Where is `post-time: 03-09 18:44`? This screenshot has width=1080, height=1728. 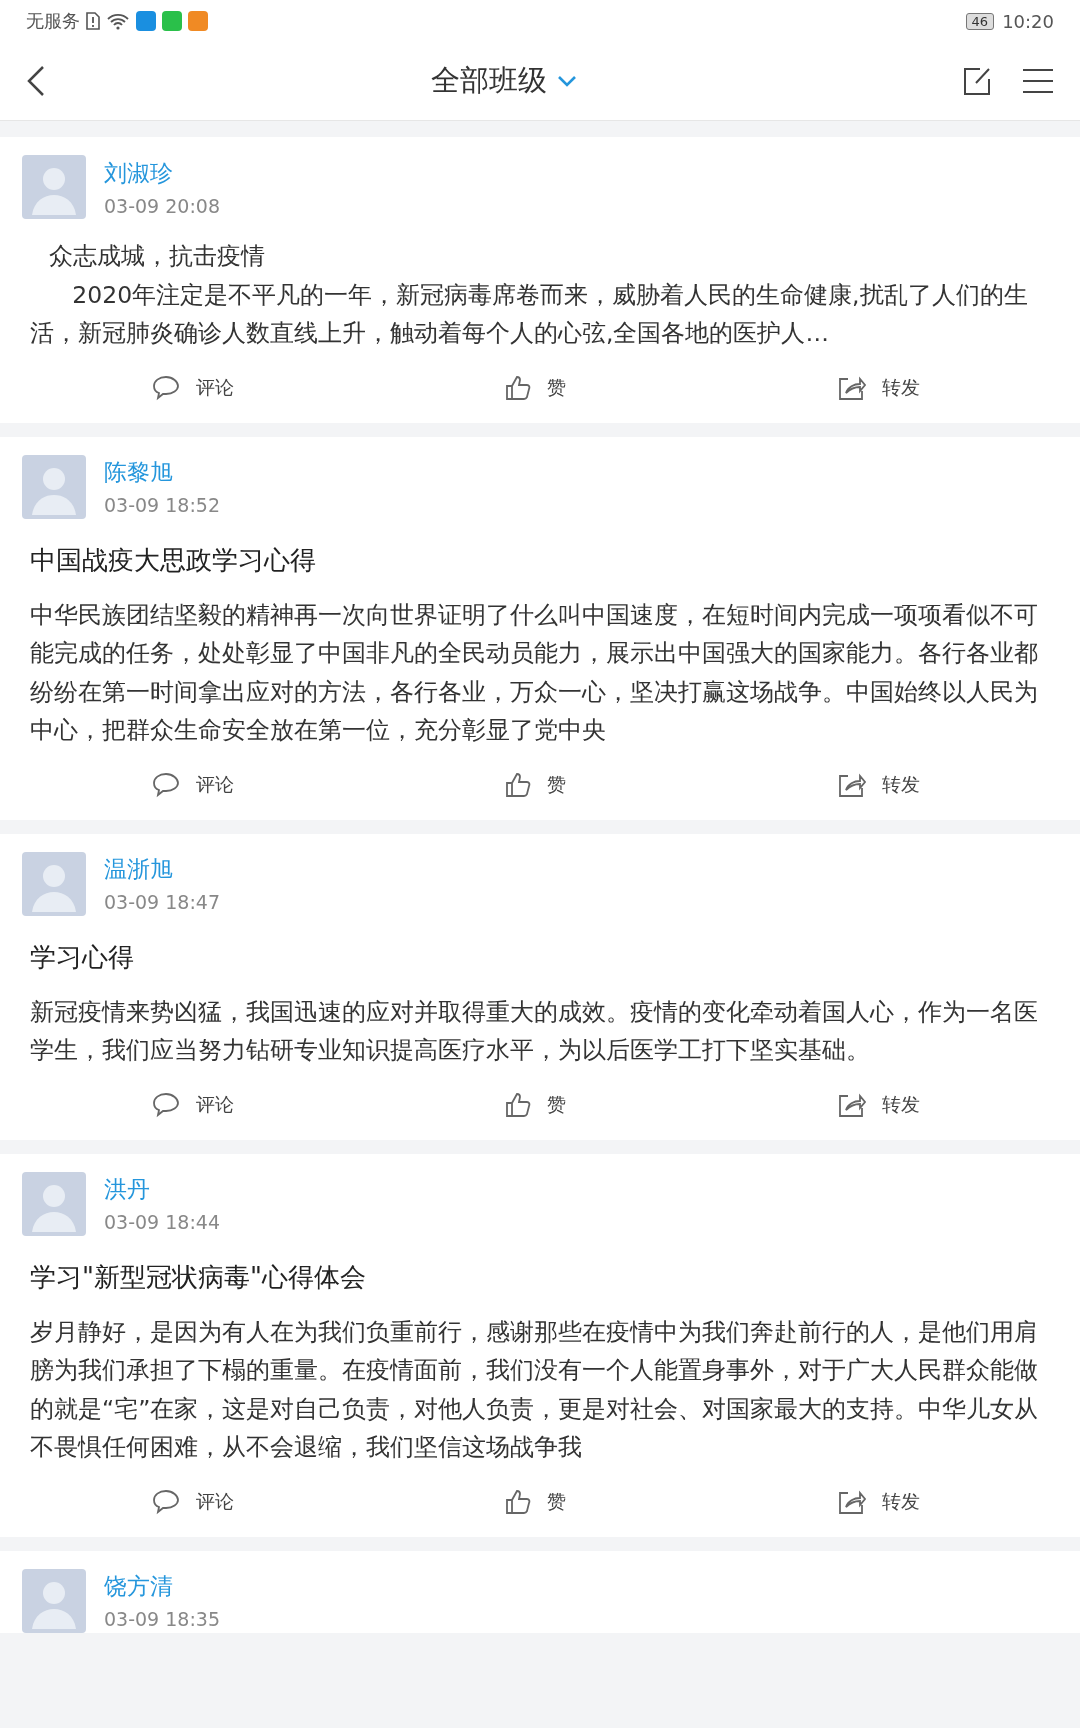
post-time: 03-09 18:44 is located at coordinates (162, 1222).